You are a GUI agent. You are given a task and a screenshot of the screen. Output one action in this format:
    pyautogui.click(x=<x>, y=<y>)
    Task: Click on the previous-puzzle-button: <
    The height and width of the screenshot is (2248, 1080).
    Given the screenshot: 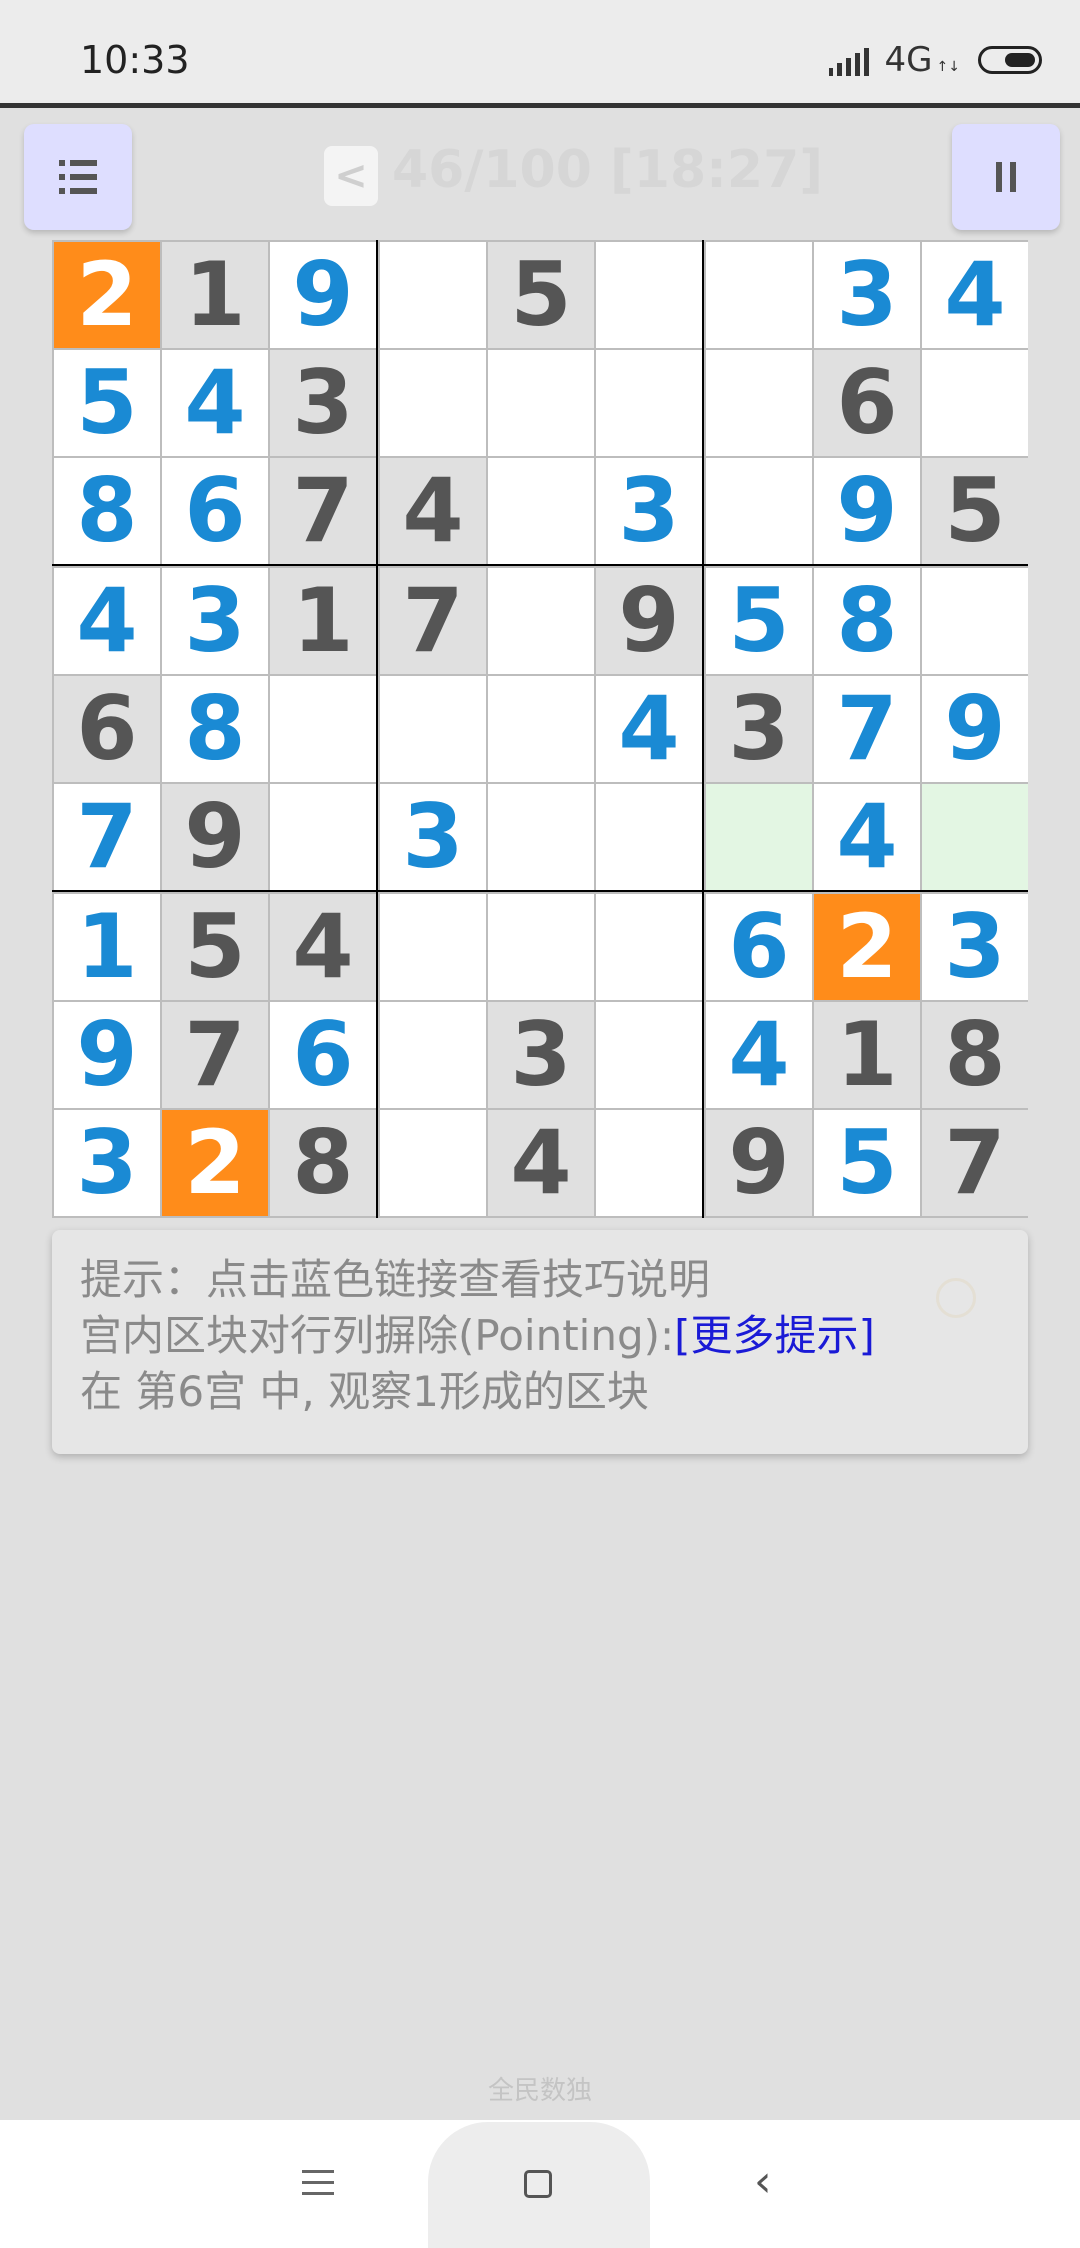 What is the action you would take?
    pyautogui.click(x=351, y=176)
    